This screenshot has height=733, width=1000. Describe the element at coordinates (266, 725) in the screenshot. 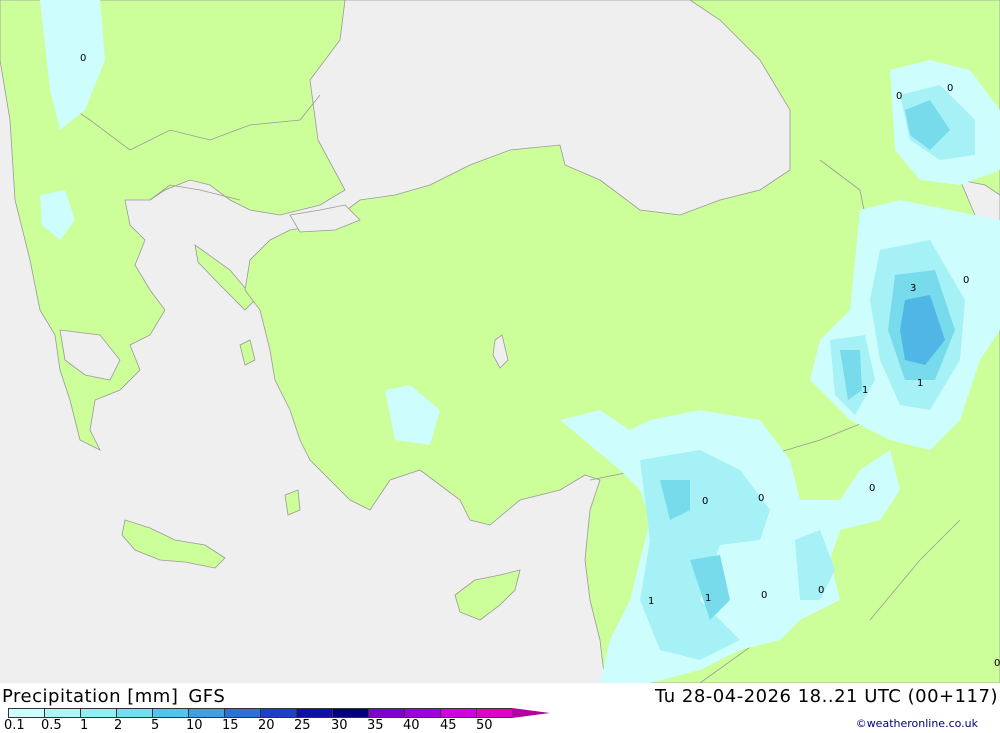

I see `scale-tick: 20` at that location.